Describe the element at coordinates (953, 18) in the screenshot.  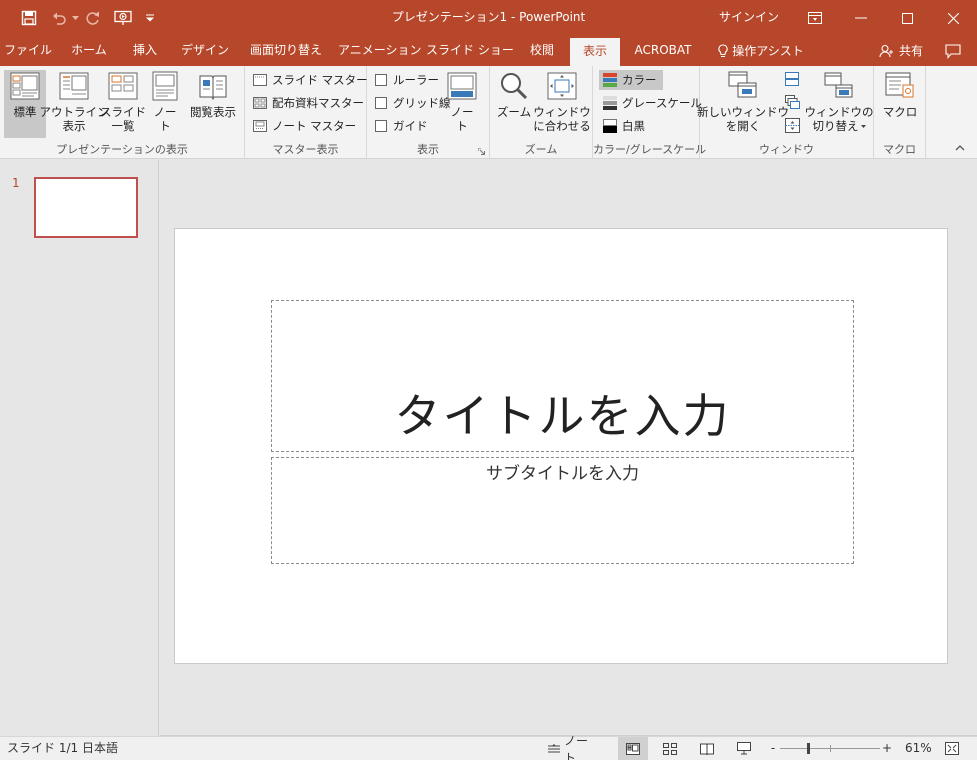
I see `close-icon` at that location.